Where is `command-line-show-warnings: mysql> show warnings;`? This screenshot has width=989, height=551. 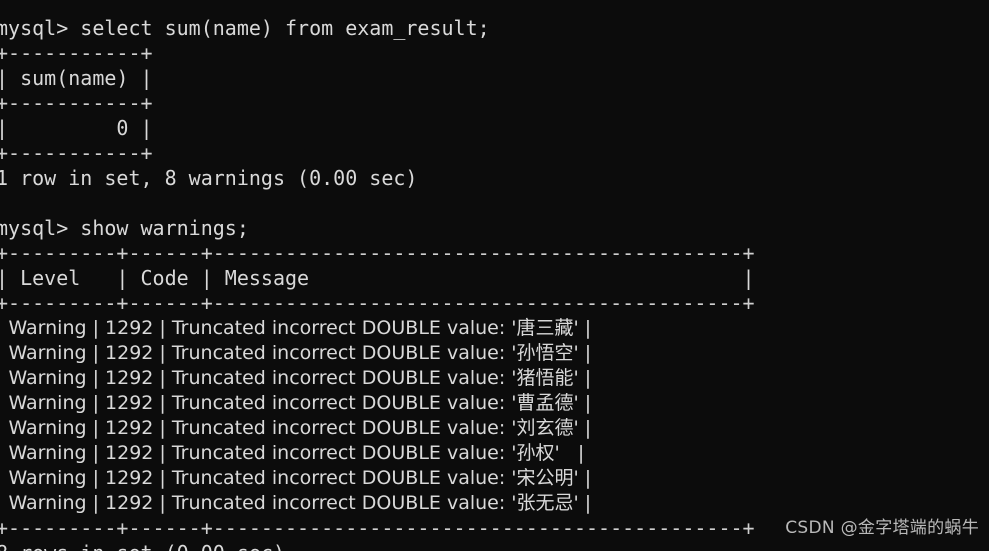 command-line-show-warnings: mysql> show warnings; is located at coordinates (124, 228).